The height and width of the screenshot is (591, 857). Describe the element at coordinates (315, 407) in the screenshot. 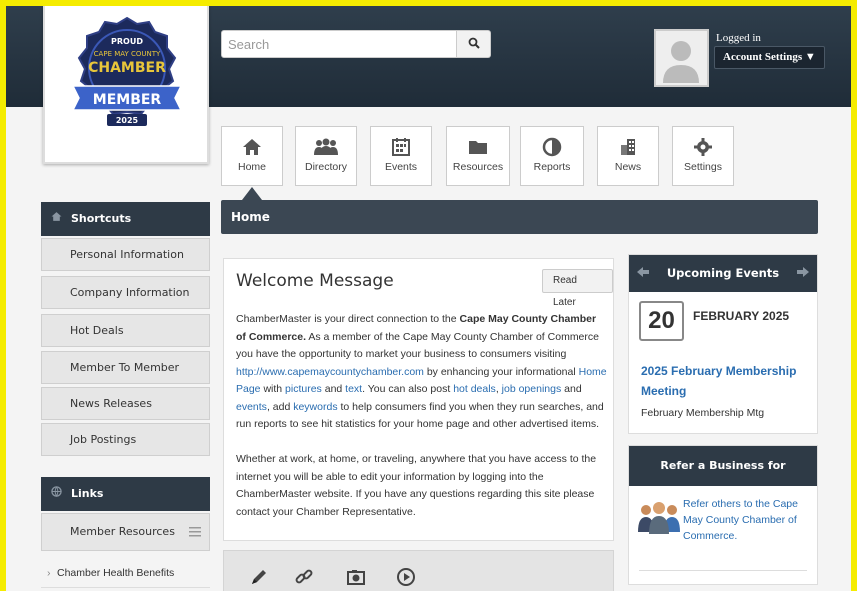

I see `keywords-link: keywords` at that location.